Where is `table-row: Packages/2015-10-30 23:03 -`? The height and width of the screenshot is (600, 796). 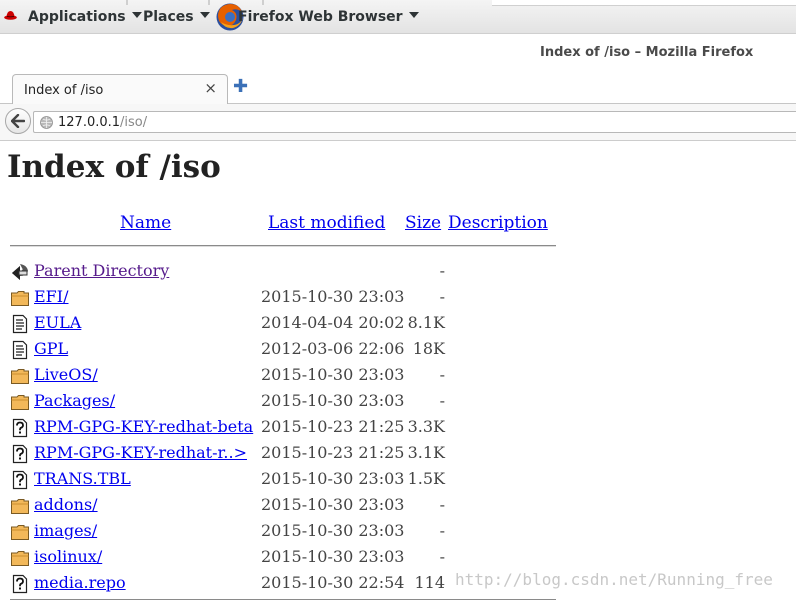
table-row: Packages/2015-10-30 23:03 - is located at coordinates (398, 402).